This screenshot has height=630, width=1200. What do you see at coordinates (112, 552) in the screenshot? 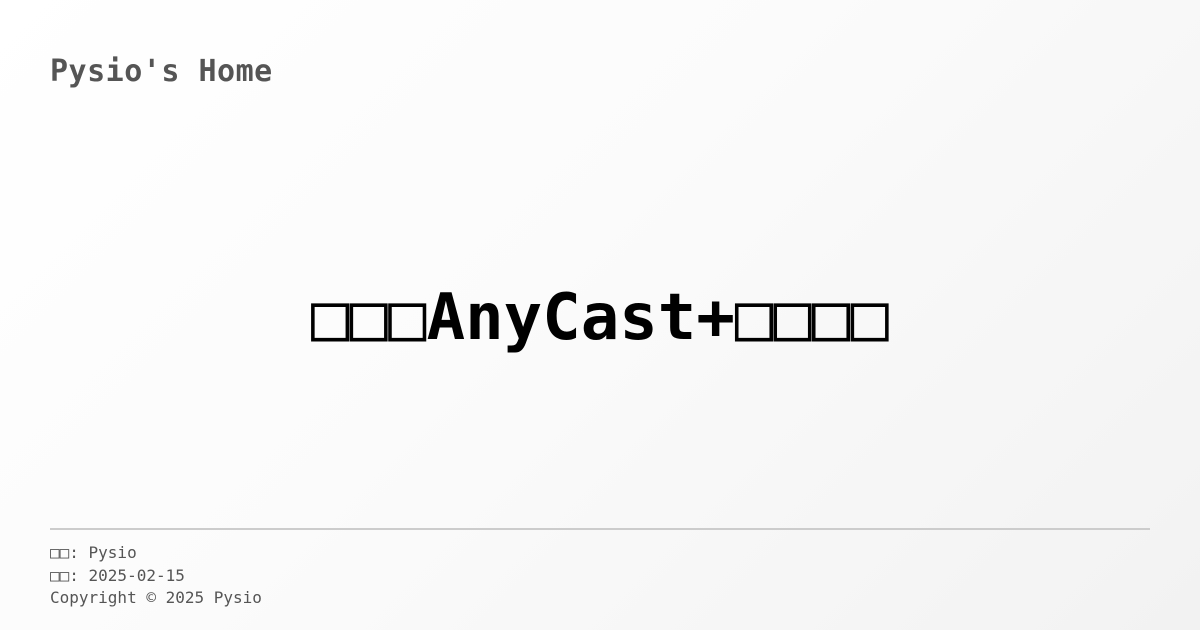
I see `author-name: Pysio` at bounding box center [112, 552].